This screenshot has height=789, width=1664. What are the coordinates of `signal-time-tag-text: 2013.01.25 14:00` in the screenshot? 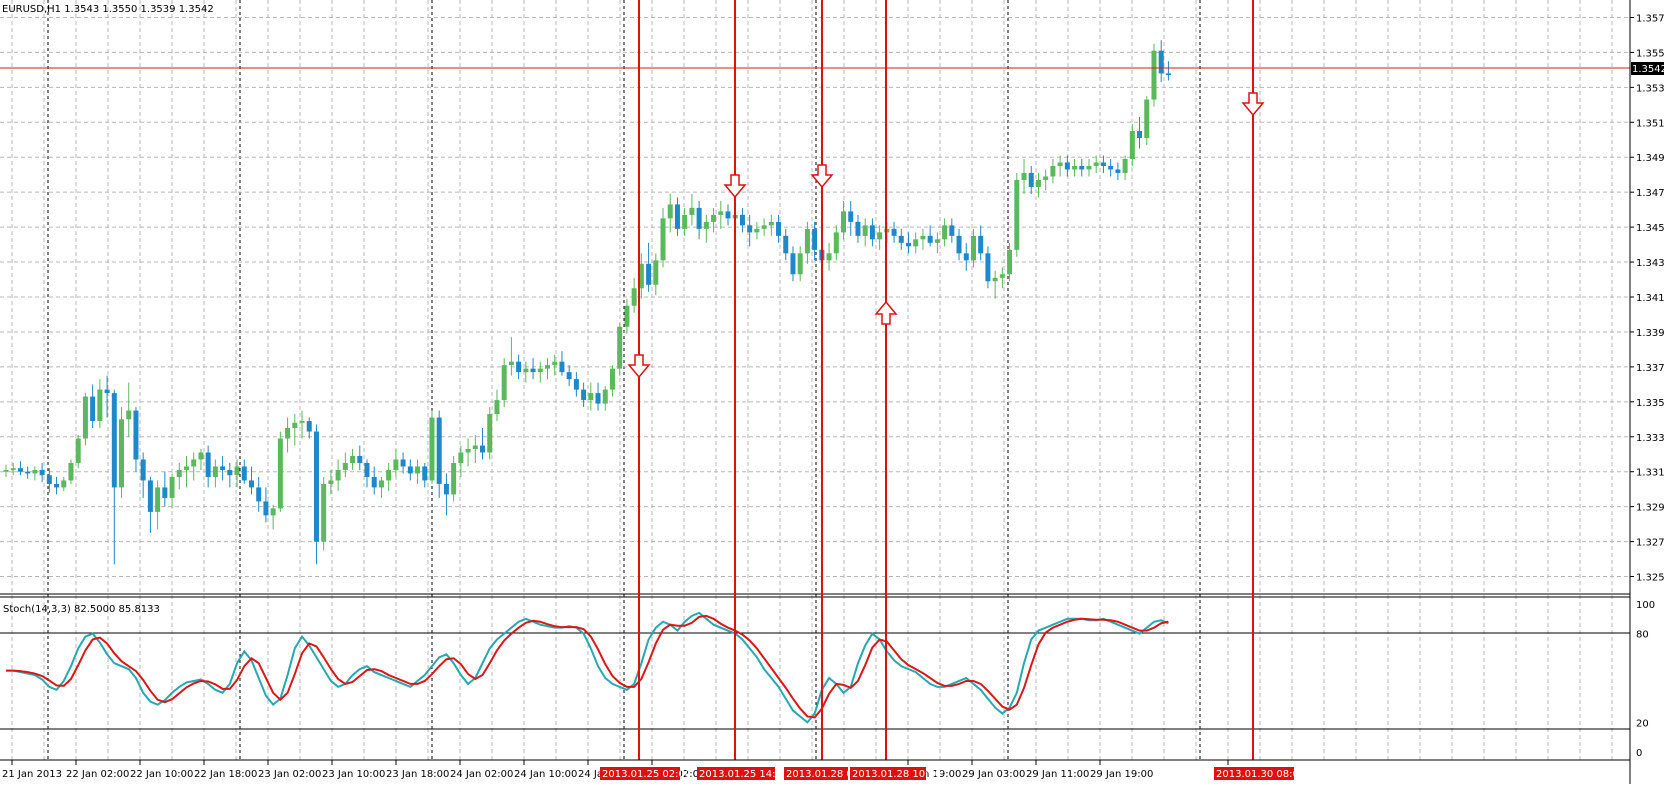 It's located at (743, 774).